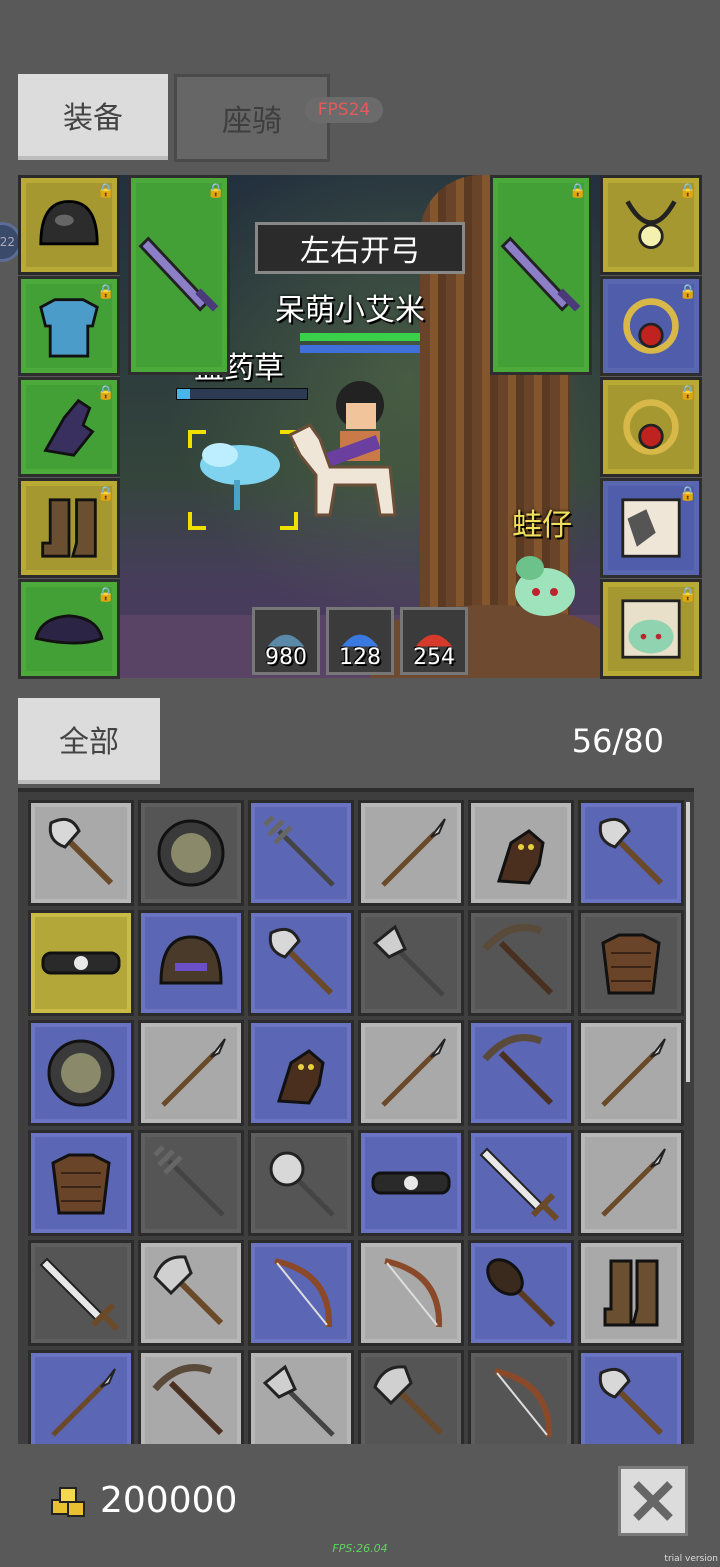 The width and height of the screenshot is (720, 1567). What do you see at coordinates (360, 1548) in the screenshot?
I see `fps-counter: FPS:26.04` at bounding box center [360, 1548].